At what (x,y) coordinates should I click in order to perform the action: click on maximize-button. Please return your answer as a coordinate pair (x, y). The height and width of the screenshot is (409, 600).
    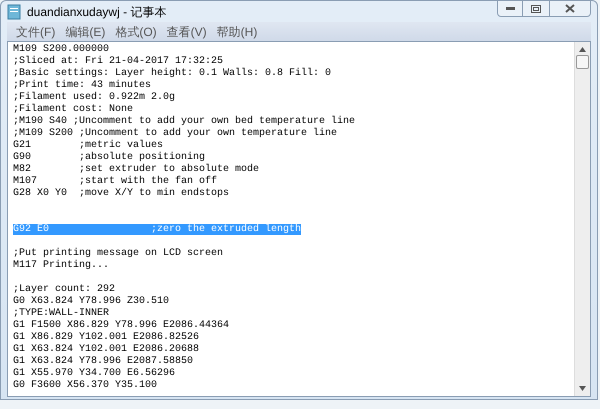
    Looking at the image, I should click on (536, 8).